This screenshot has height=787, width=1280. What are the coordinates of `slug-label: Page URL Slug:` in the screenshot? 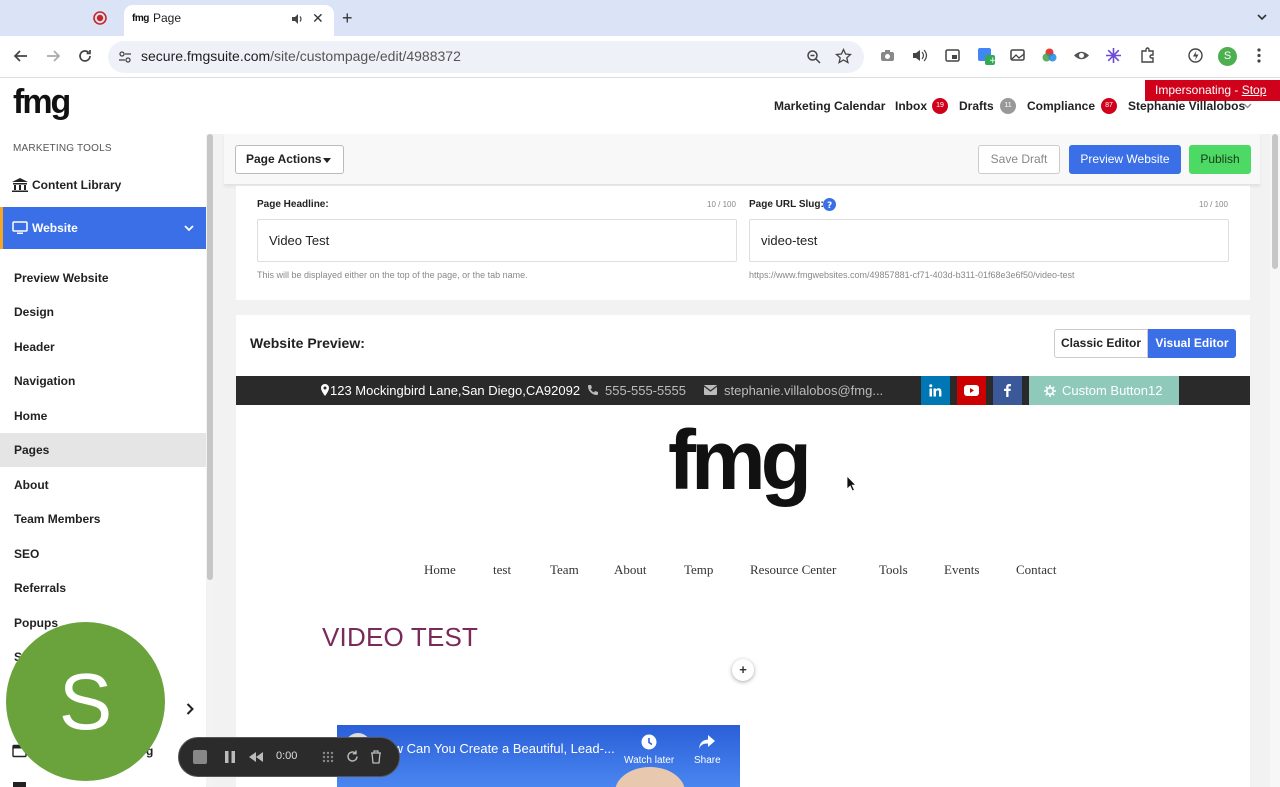 It's located at (786, 204).